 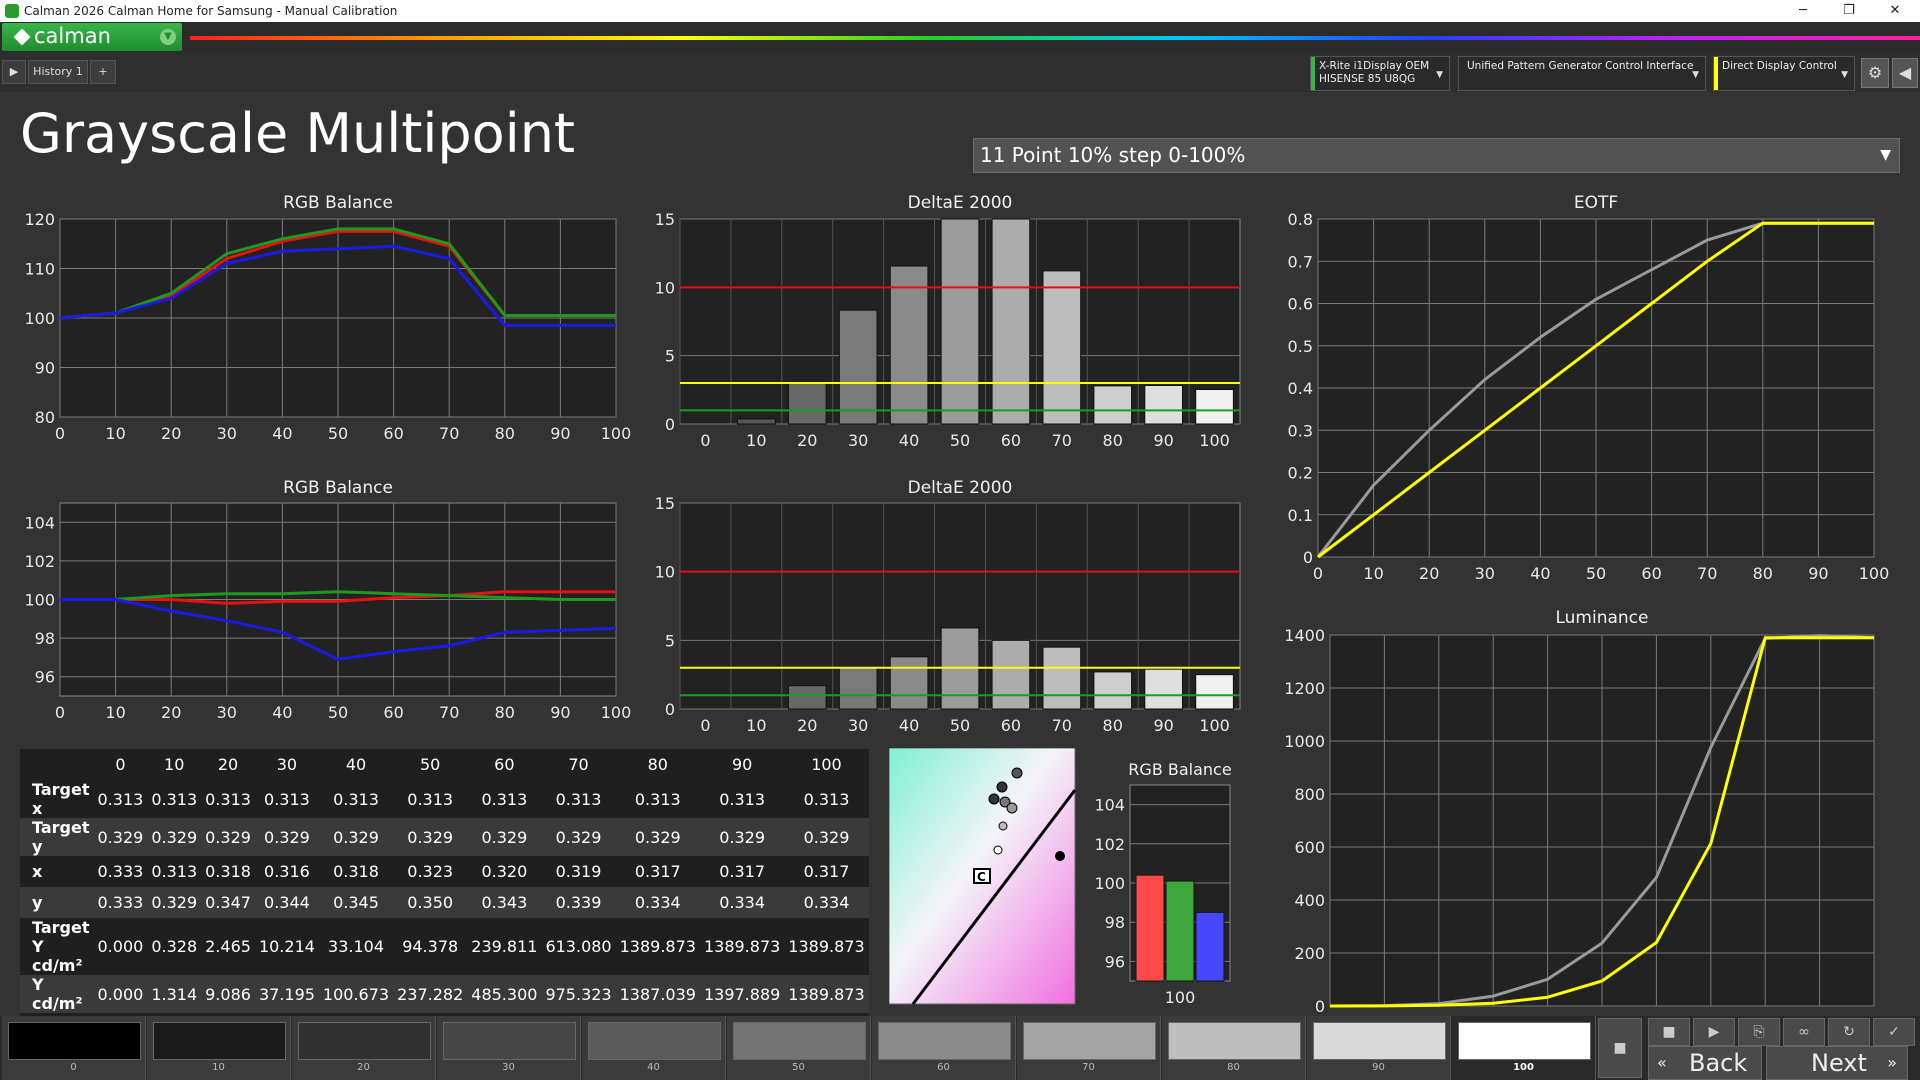 What do you see at coordinates (364, 1048) in the screenshot?
I see `swatch-20: 20` at bounding box center [364, 1048].